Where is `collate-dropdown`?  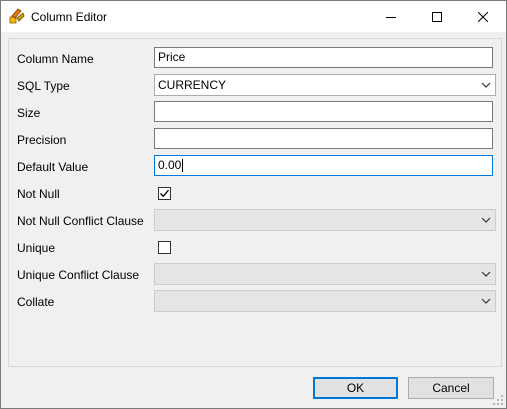 collate-dropdown is located at coordinates (325, 301).